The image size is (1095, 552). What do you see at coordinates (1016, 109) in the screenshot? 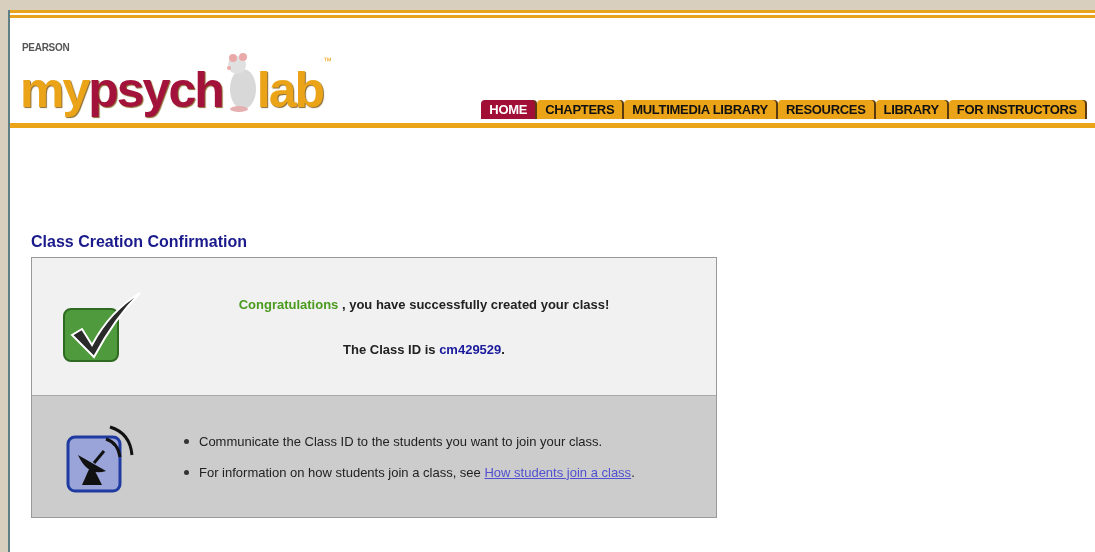
I see `nav-tab: FOR INSTRUCTORS` at bounding box center [1016, 109].